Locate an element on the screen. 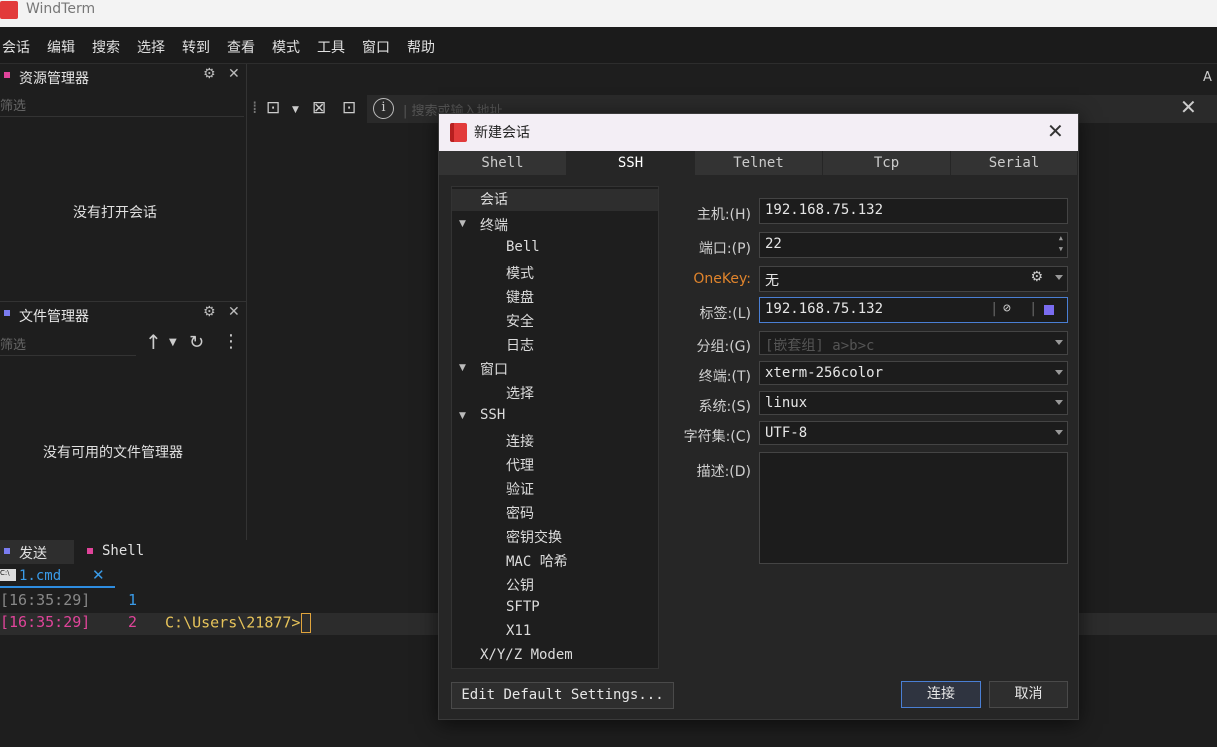  info-icon: i is located at coordinates (383, 108).